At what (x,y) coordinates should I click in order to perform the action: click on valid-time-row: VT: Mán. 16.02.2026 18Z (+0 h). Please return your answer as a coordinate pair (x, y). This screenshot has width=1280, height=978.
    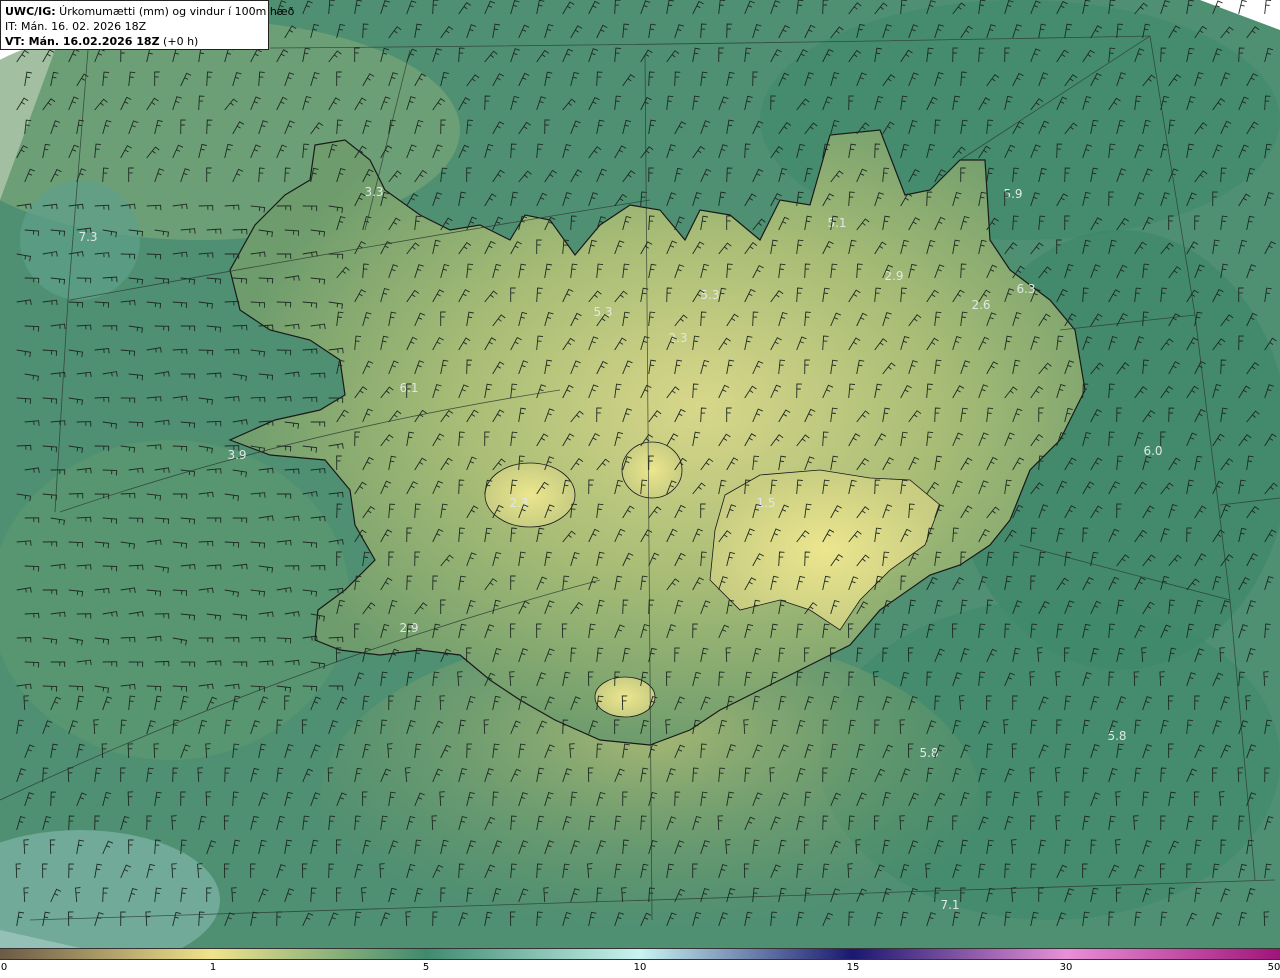
    Looking at the image, I should click on (134, 41).